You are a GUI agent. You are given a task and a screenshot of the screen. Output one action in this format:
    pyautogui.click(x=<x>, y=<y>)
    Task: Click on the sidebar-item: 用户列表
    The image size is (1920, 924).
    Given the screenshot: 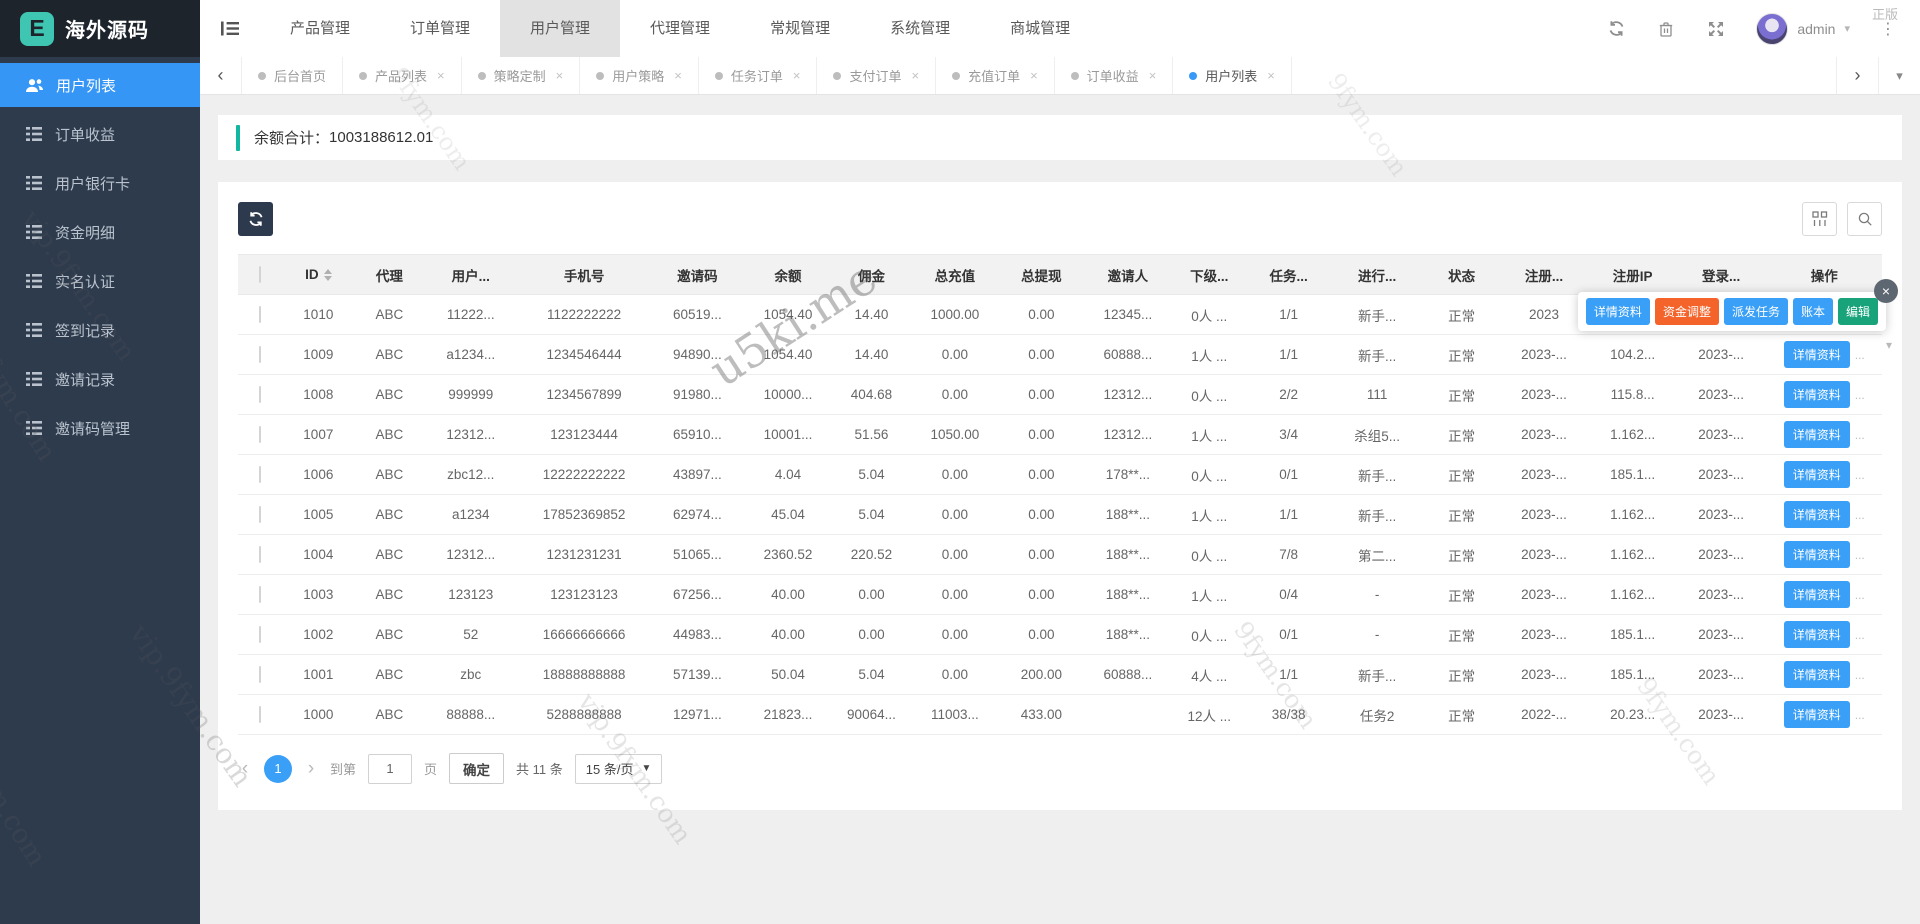 What is the action you would take?
    pyautogui.click(x=100, y=85)
    